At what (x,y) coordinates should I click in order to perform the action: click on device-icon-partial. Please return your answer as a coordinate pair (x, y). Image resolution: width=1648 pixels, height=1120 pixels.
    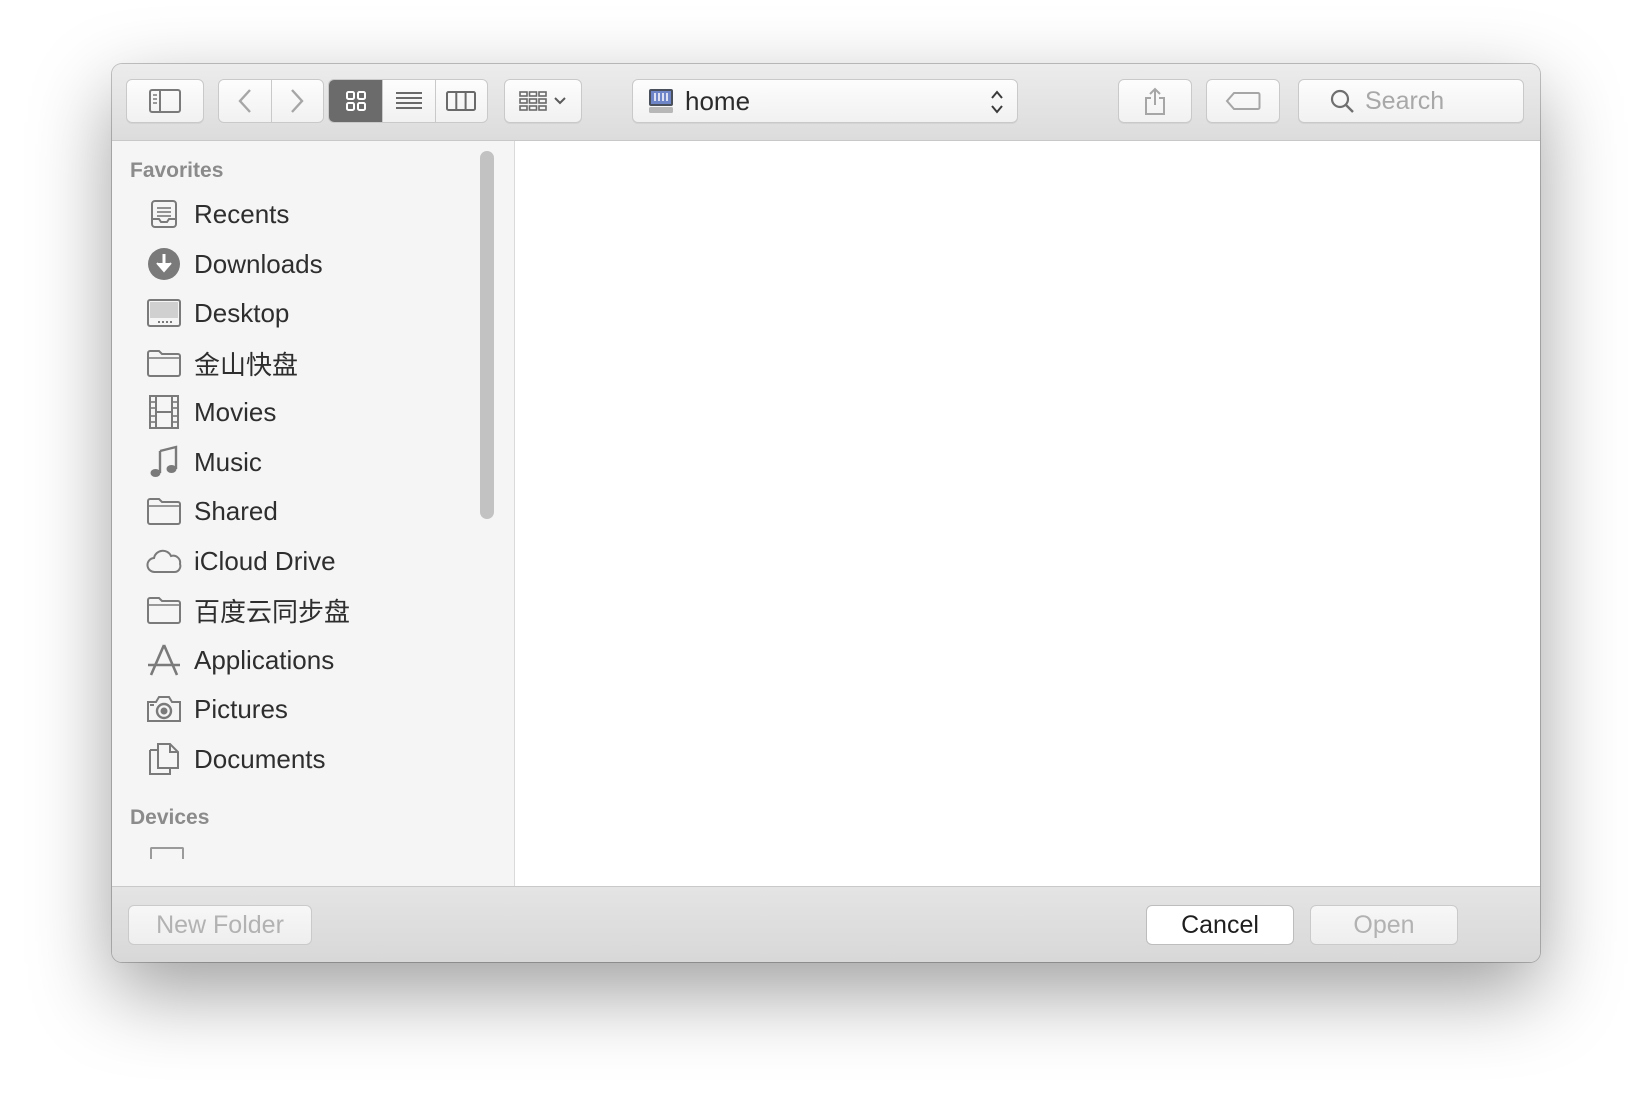
    Looking at the image, I should click on (167, 853).